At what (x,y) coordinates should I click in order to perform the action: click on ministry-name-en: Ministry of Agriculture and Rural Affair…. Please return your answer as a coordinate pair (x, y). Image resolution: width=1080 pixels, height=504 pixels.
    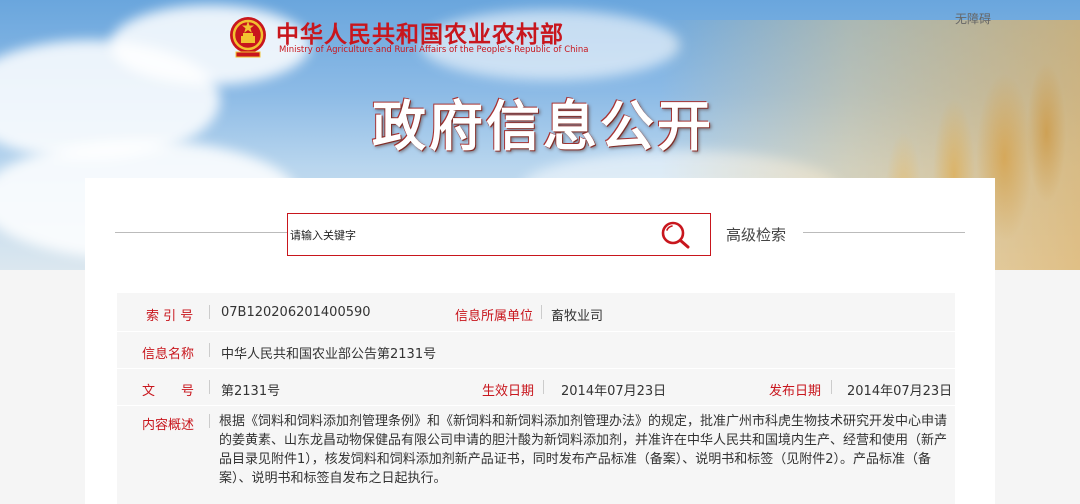
    Looking at the image, I should click on (434, 50).